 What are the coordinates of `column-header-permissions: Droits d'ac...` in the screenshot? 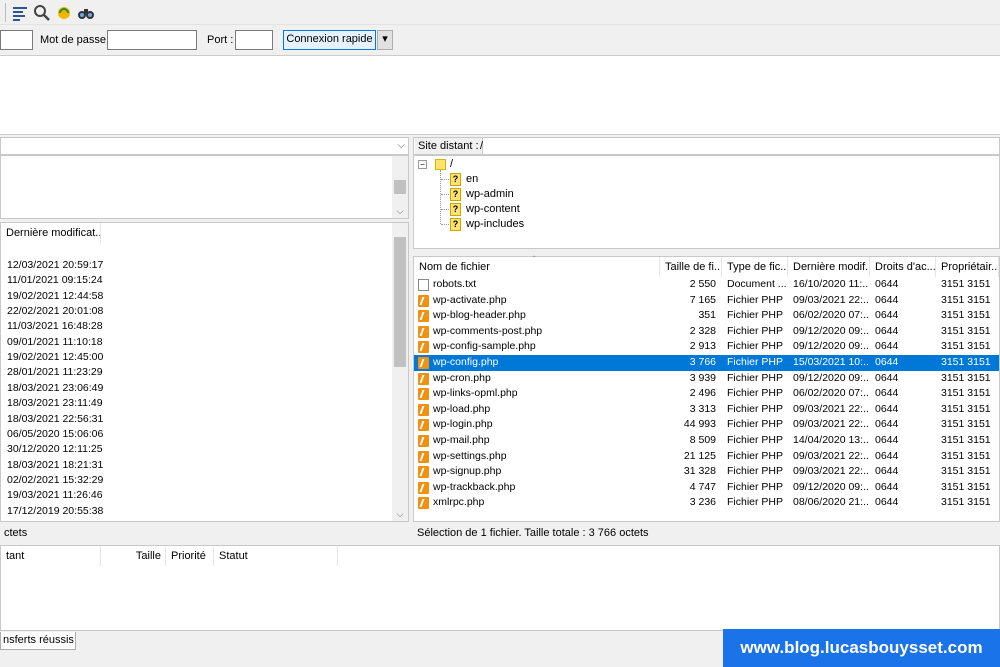 It's located at (903, 267).